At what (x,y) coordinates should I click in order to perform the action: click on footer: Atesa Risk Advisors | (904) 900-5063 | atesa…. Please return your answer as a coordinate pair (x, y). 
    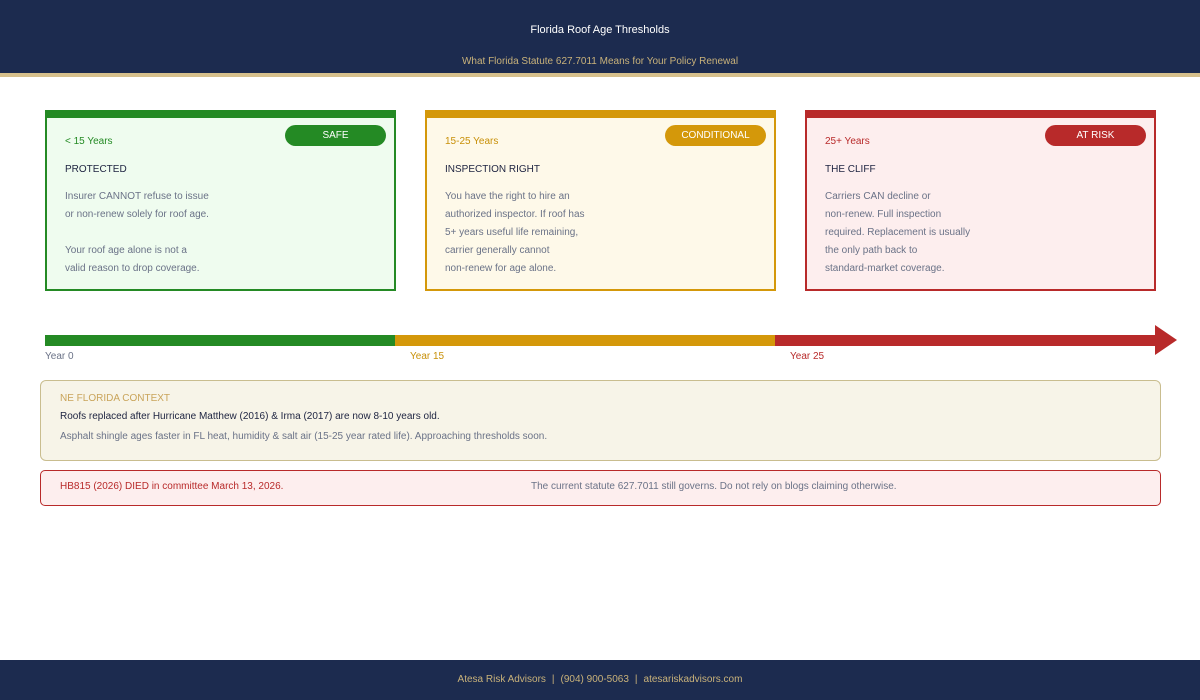
    Looking at the image, I should click on (600, 680).